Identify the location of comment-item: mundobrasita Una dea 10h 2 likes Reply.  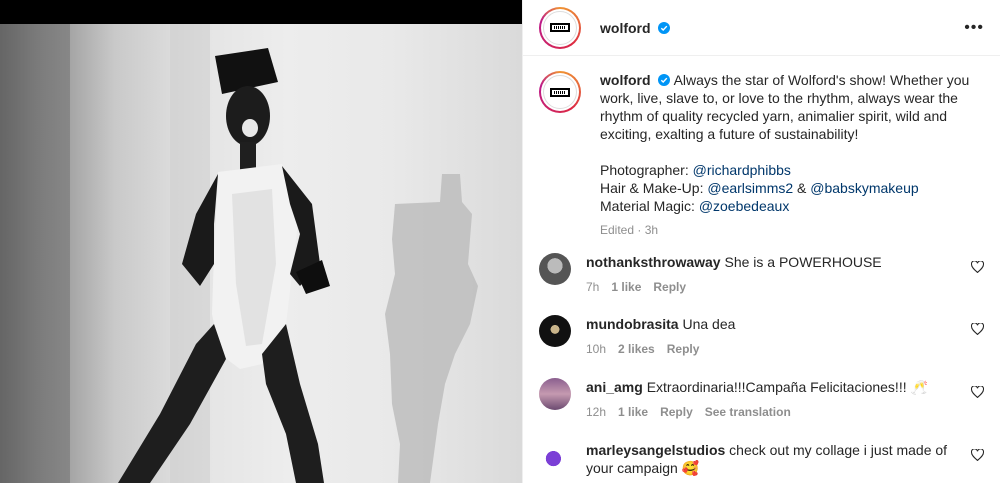
(761, 336).